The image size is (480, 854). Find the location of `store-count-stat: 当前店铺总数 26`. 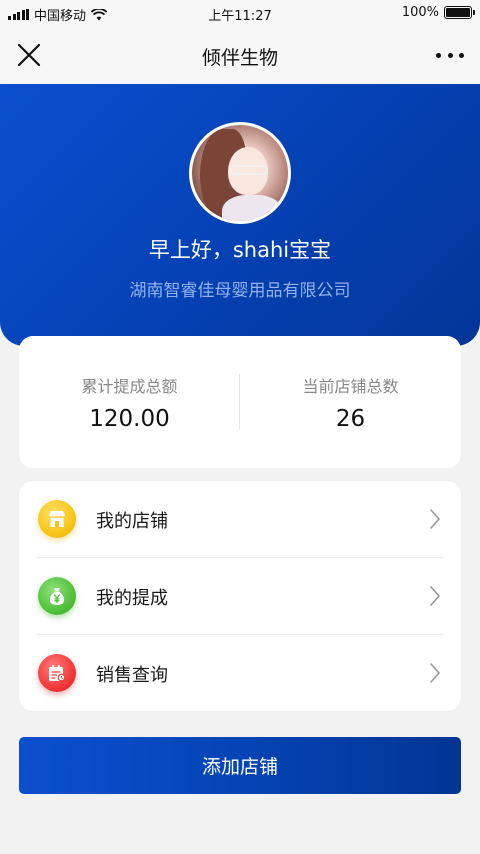

store-count-stat: 当前店铺总数 26 is located at coordinates (350, 402).